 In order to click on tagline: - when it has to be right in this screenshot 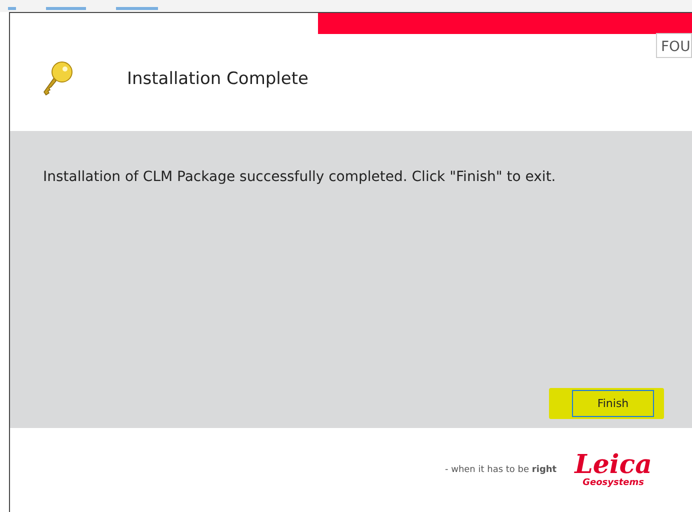, I will do `click(500, 470)`.